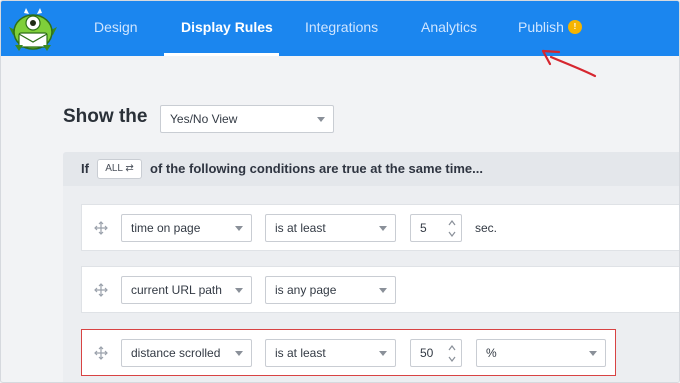 This screenshot has height=383, width=680. I want to click on rule-operator-select: is any page, so click(330, 290).